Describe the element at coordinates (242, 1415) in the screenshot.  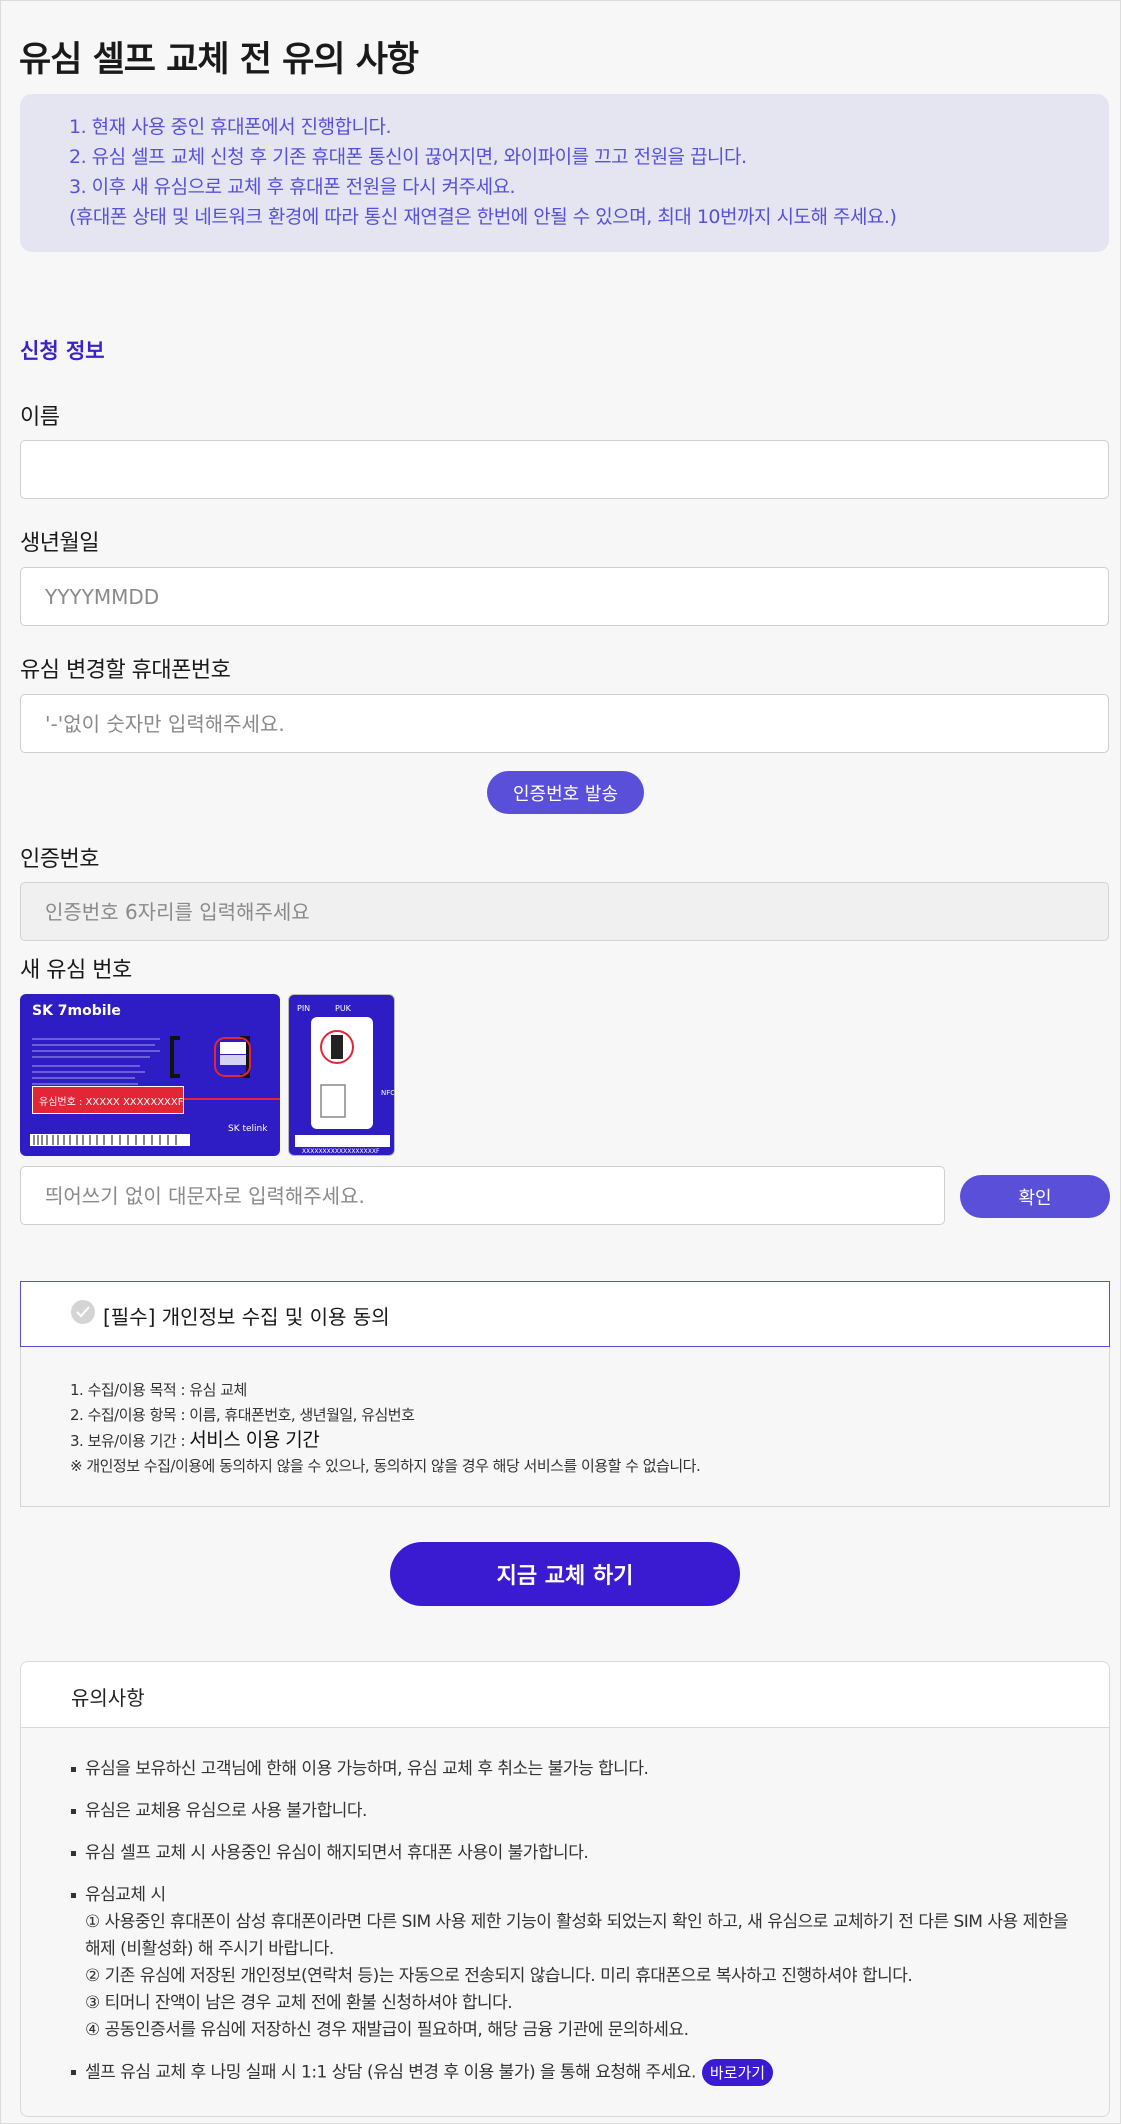
I see `consent-items: 2. 수집/이용 항목 : 이름, 휴대폰번호, 생년월일, 유심번호` at that location.